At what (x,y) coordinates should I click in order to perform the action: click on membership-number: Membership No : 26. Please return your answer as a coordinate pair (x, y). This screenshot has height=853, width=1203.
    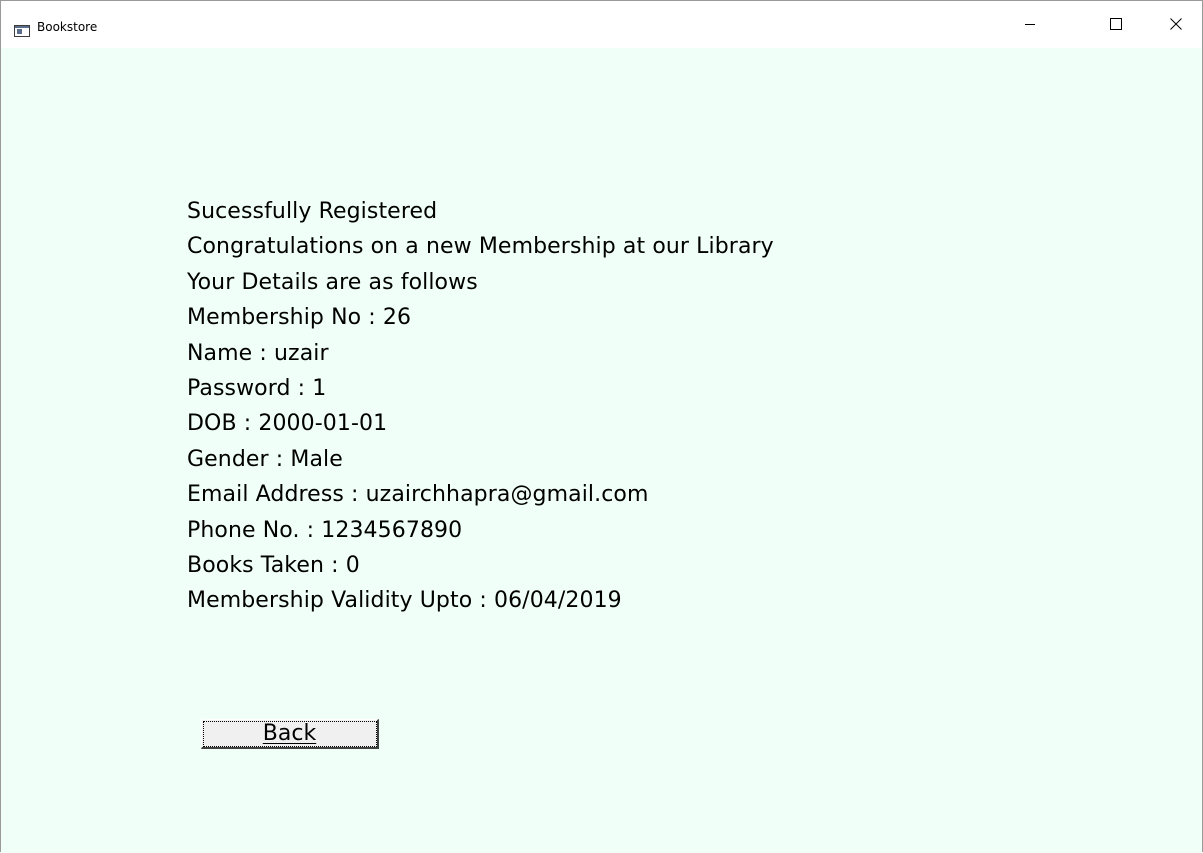
    Looking at the image, I should click on (299, 318).